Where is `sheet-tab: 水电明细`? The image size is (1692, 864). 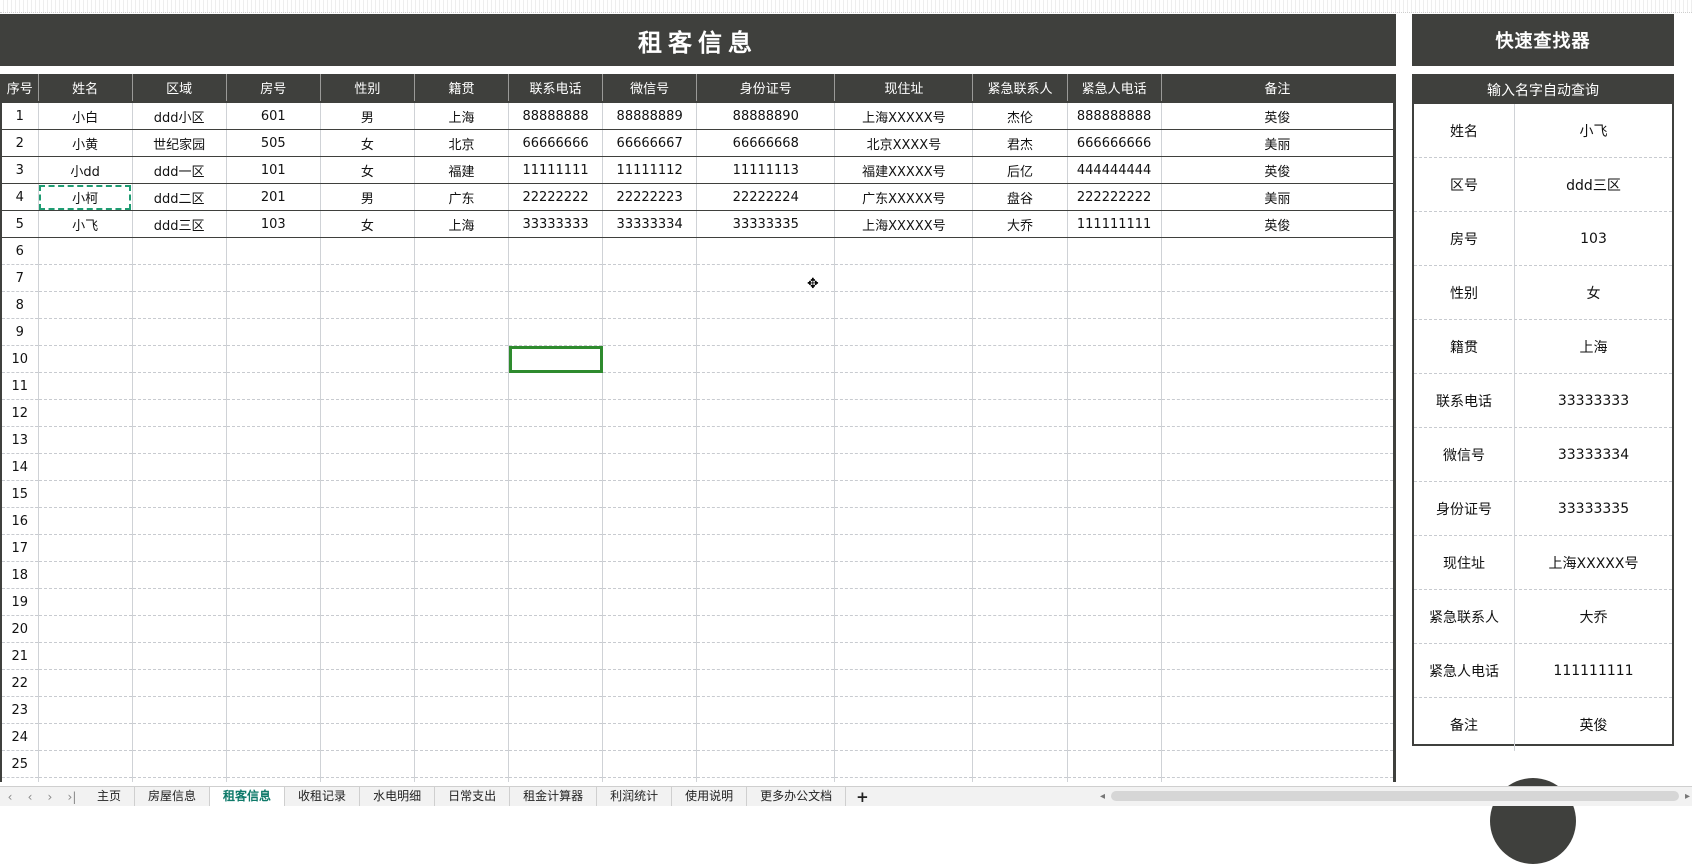
sheet-tab: 水电明细 is located at coordinates (398, 796).